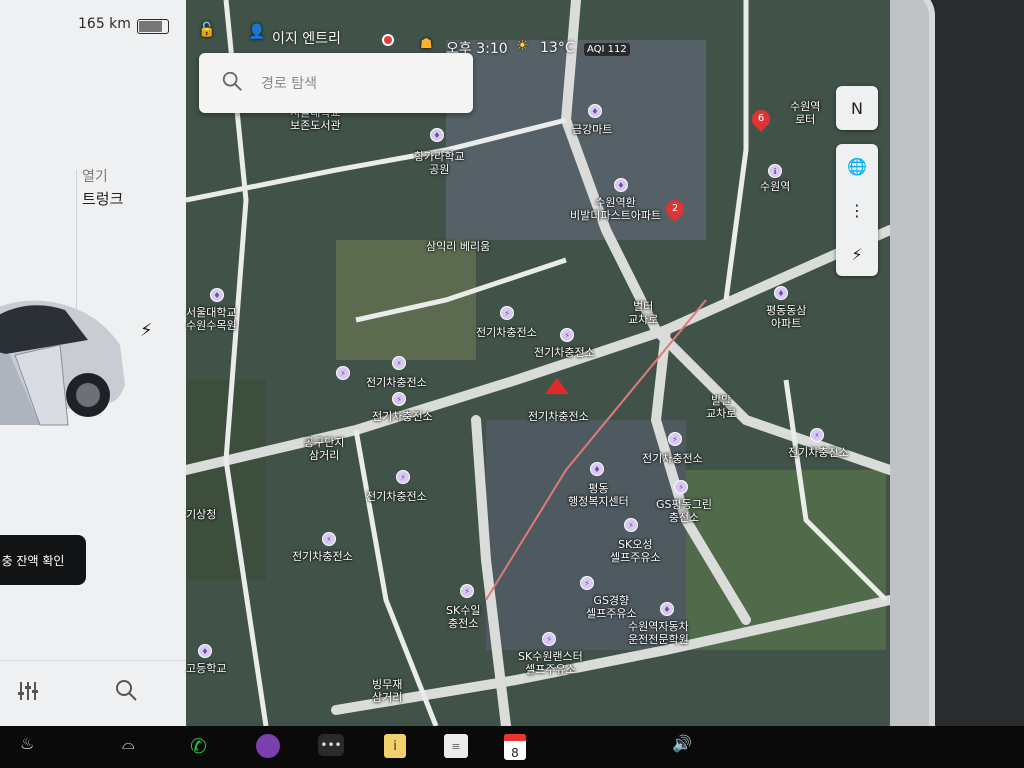 The width and height of the screenshot is (1024, 768). Describe the element at coordinates (857, 166) in the screenshot. I see `globe-icon: 🌐` at that location.